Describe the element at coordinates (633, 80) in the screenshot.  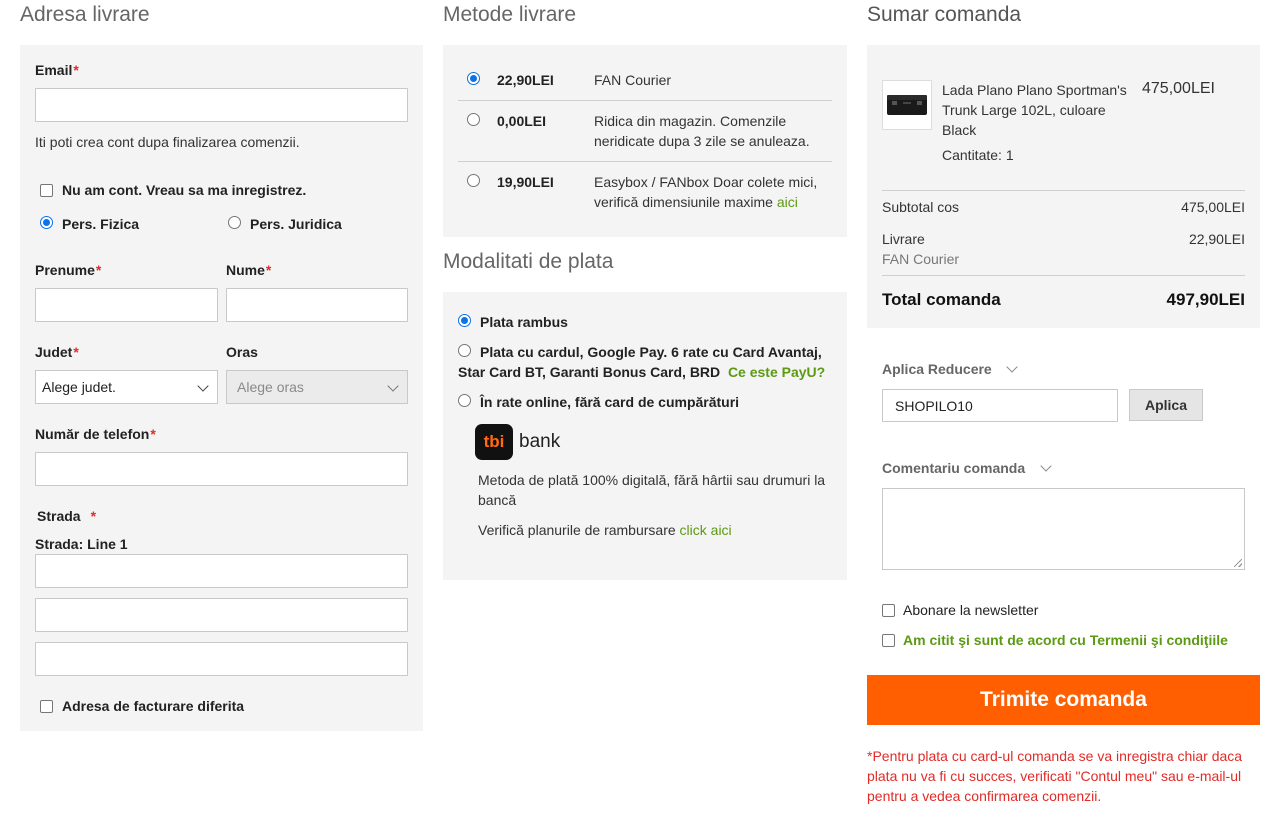
I see `shipping-fan-name: FAN Courier` at that location.